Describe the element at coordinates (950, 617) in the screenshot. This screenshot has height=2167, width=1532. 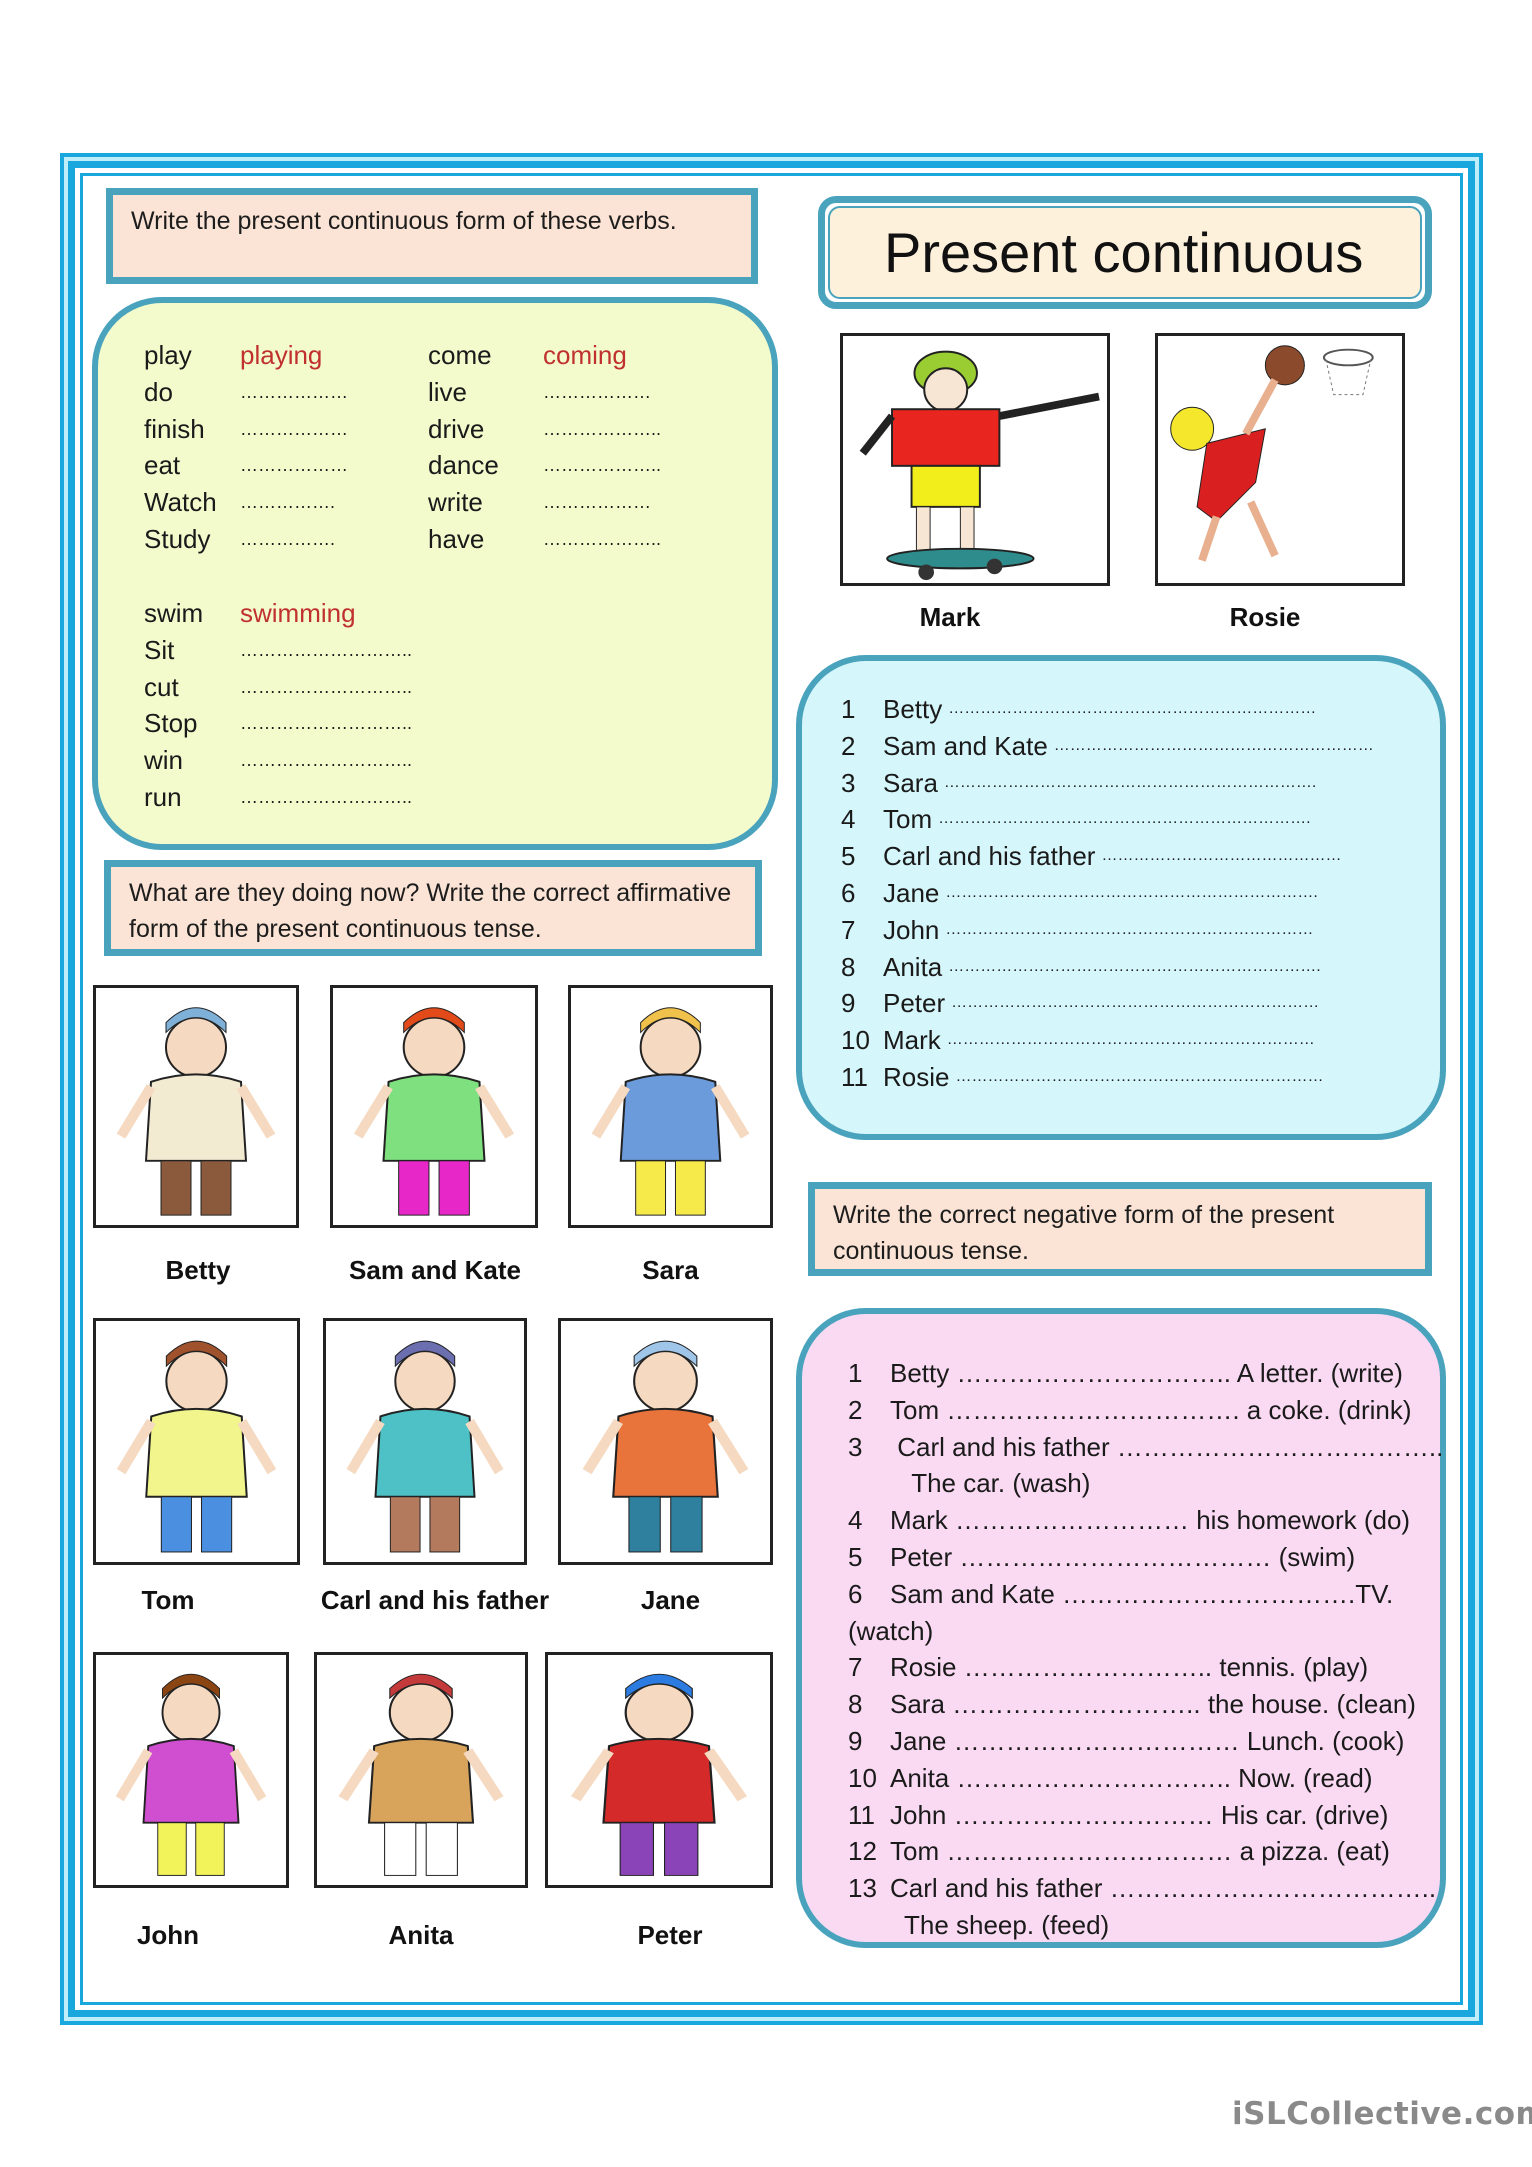
I see `caption-mark: Mark` at that location.